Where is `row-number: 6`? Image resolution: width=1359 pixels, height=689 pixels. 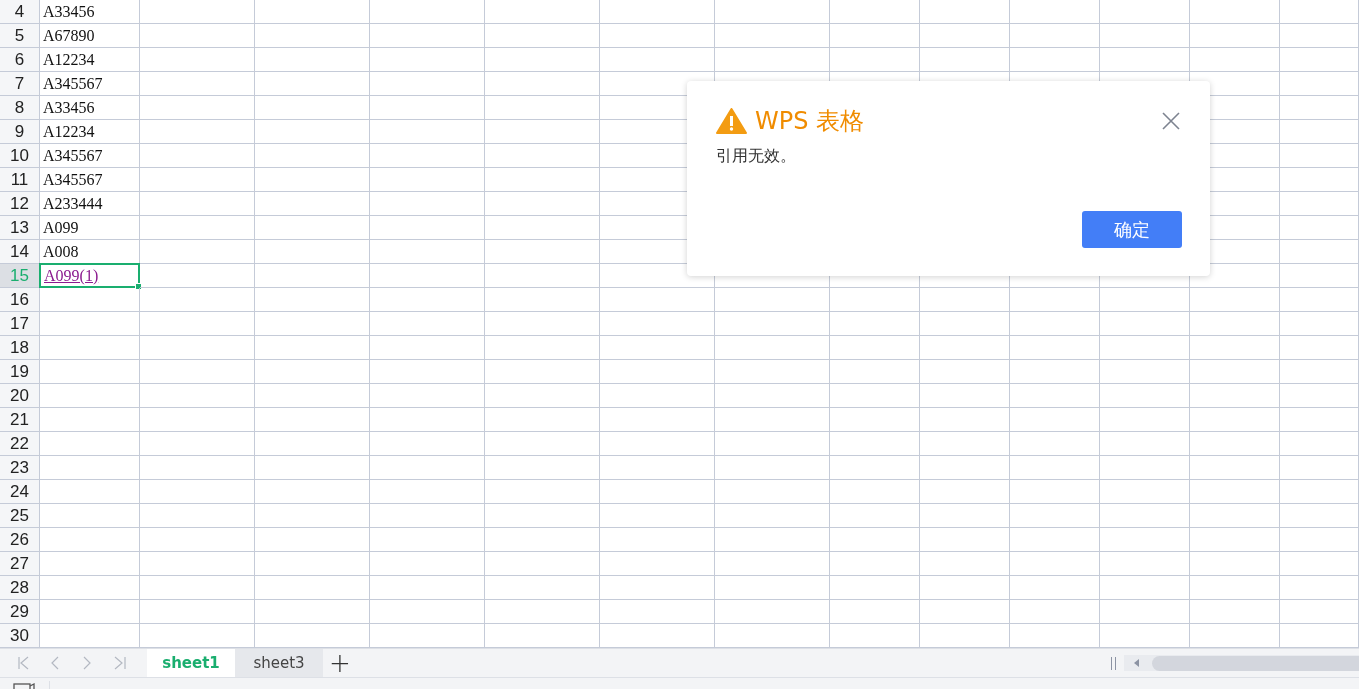
row-number: 6 is located at coordinates (20, 60).